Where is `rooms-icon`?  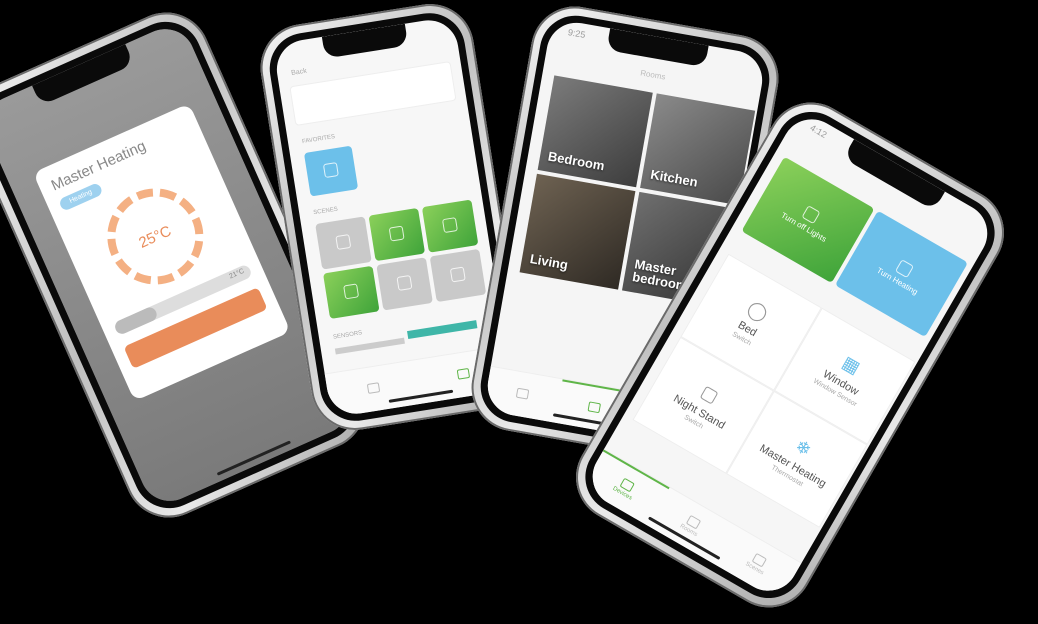
rooms-icon is located at coordinates (594, 407).